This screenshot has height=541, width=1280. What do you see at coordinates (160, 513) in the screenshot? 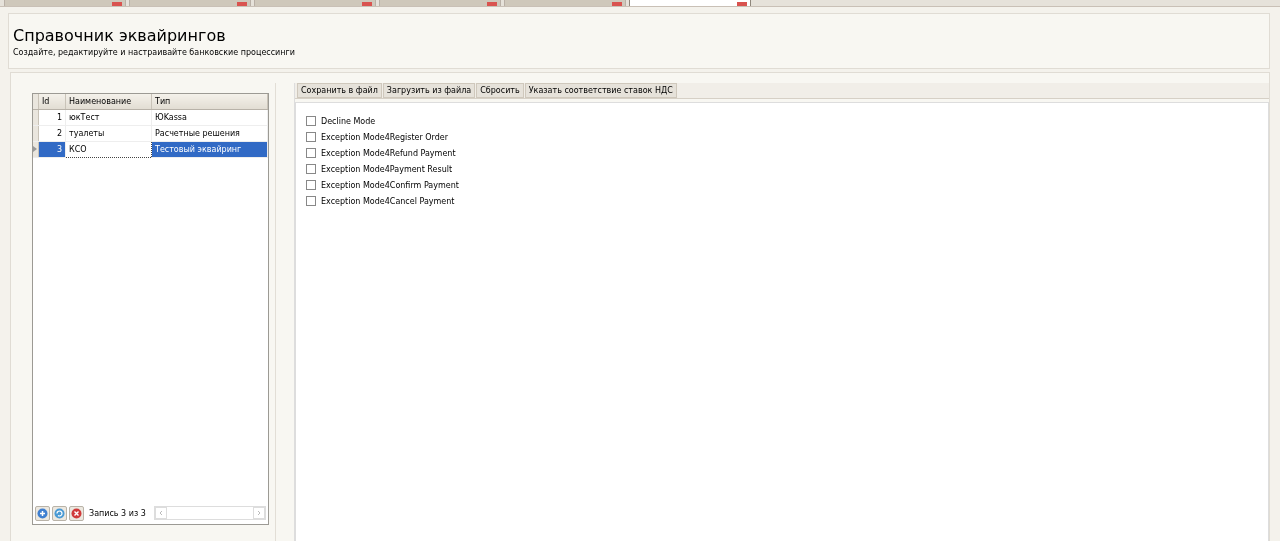
I see `scroll-left-icon` at bounding box center [160, 513].